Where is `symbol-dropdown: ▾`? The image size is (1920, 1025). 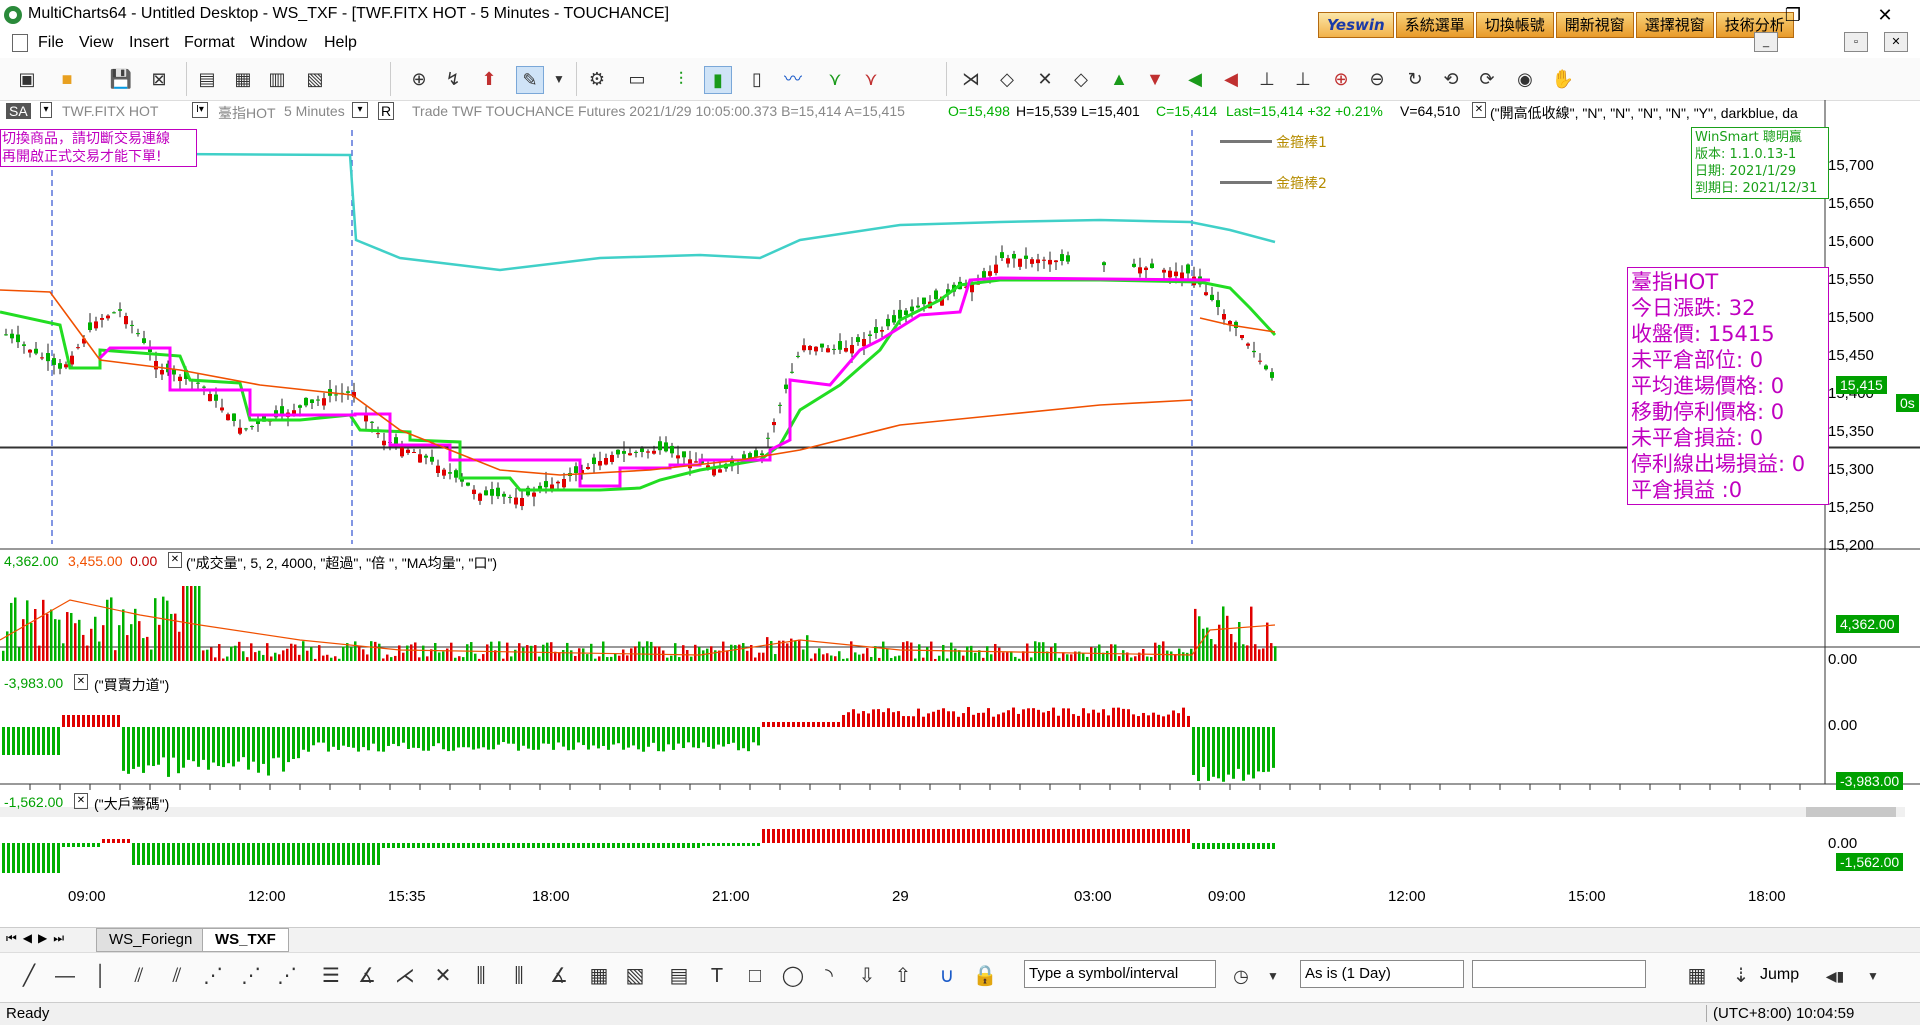
symbol-dropdown: ▾ is located at coordinates (46, 110).